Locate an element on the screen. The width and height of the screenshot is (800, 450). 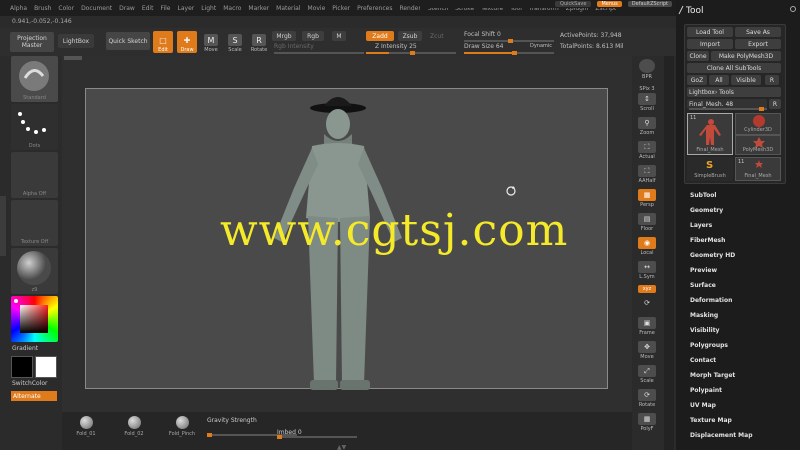
switch-color-button: SwitchColor is located at coordinates (30, 383).